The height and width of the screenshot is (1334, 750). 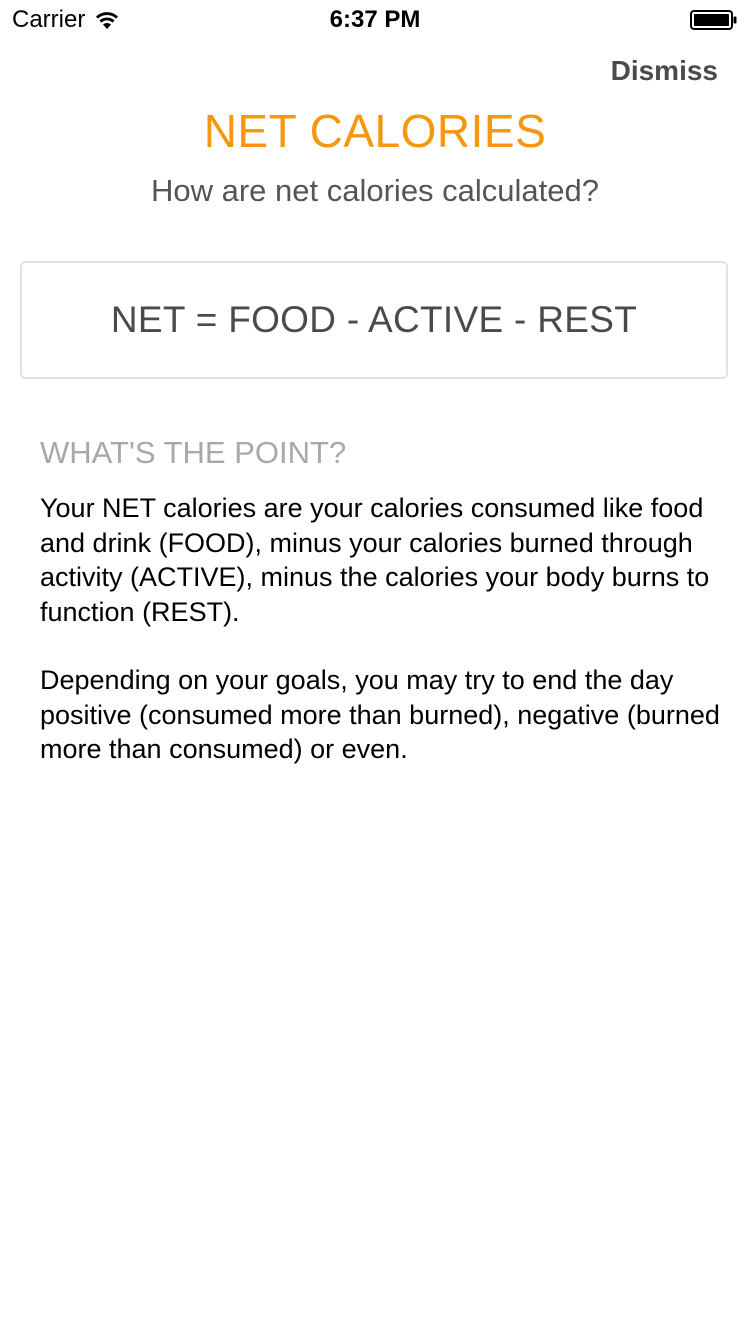 I want to click on status-bar: Carrier 6:37 PM, so click(x=375, y=20).